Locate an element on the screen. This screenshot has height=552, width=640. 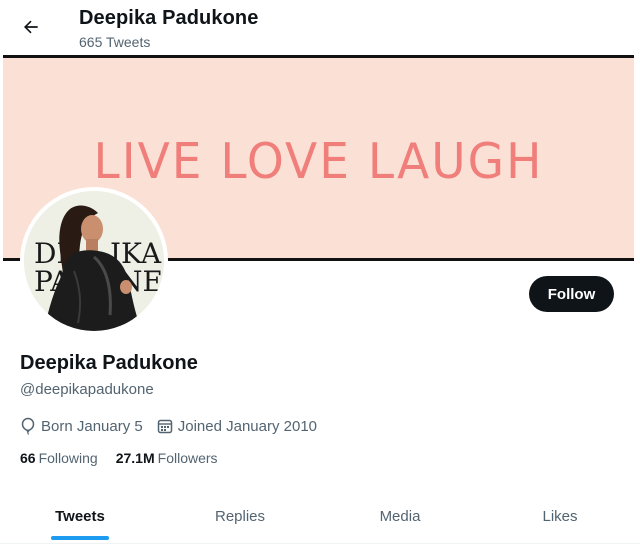
born-date: Born January 5 is located at coordinates (81, 426).